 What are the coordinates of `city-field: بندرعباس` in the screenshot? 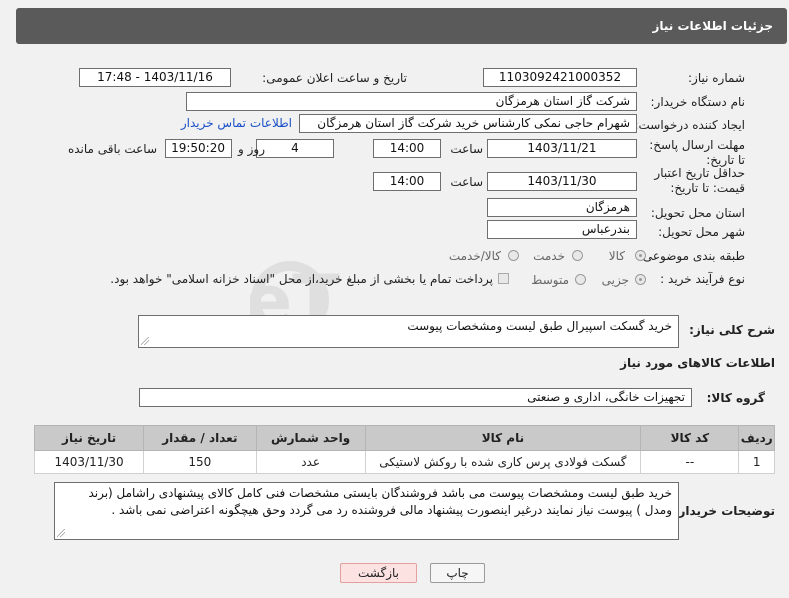 It's located at (562, 229).